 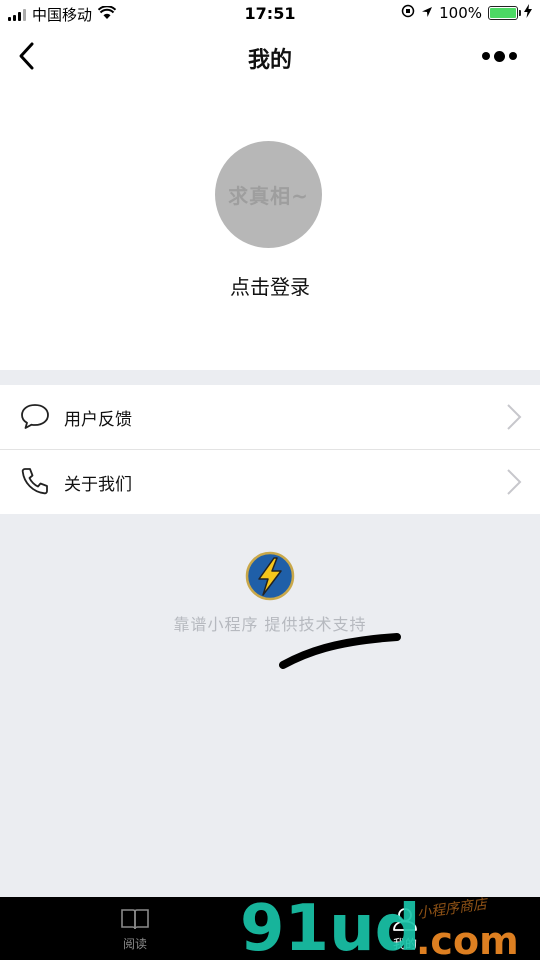 I want to click on nav-bar: 我的, so click(x=270, y=56).